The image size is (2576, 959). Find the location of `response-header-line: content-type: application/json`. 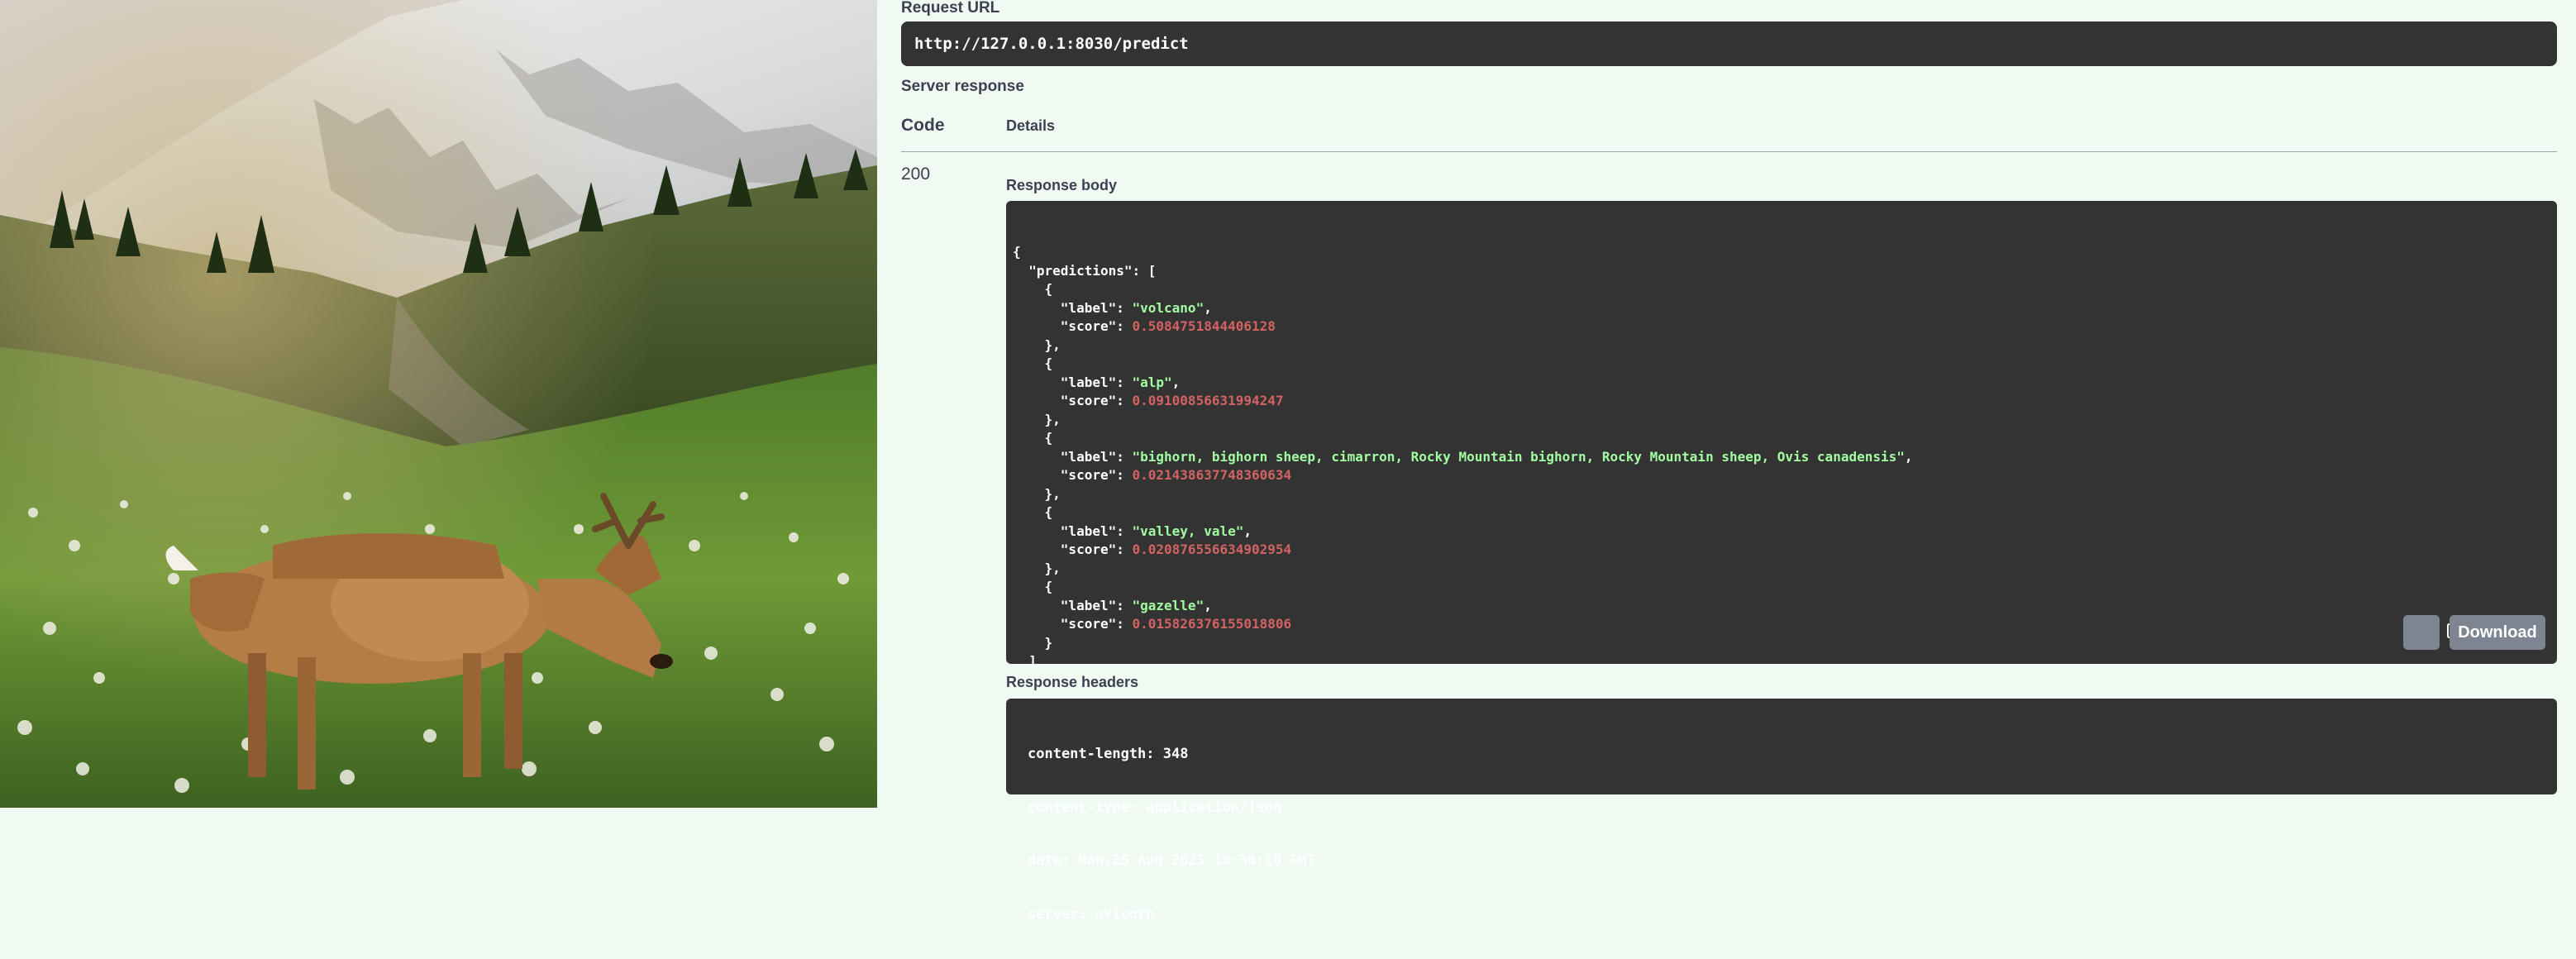

response-header-line: content-type: application/json is located at coordinates (1155, 808).